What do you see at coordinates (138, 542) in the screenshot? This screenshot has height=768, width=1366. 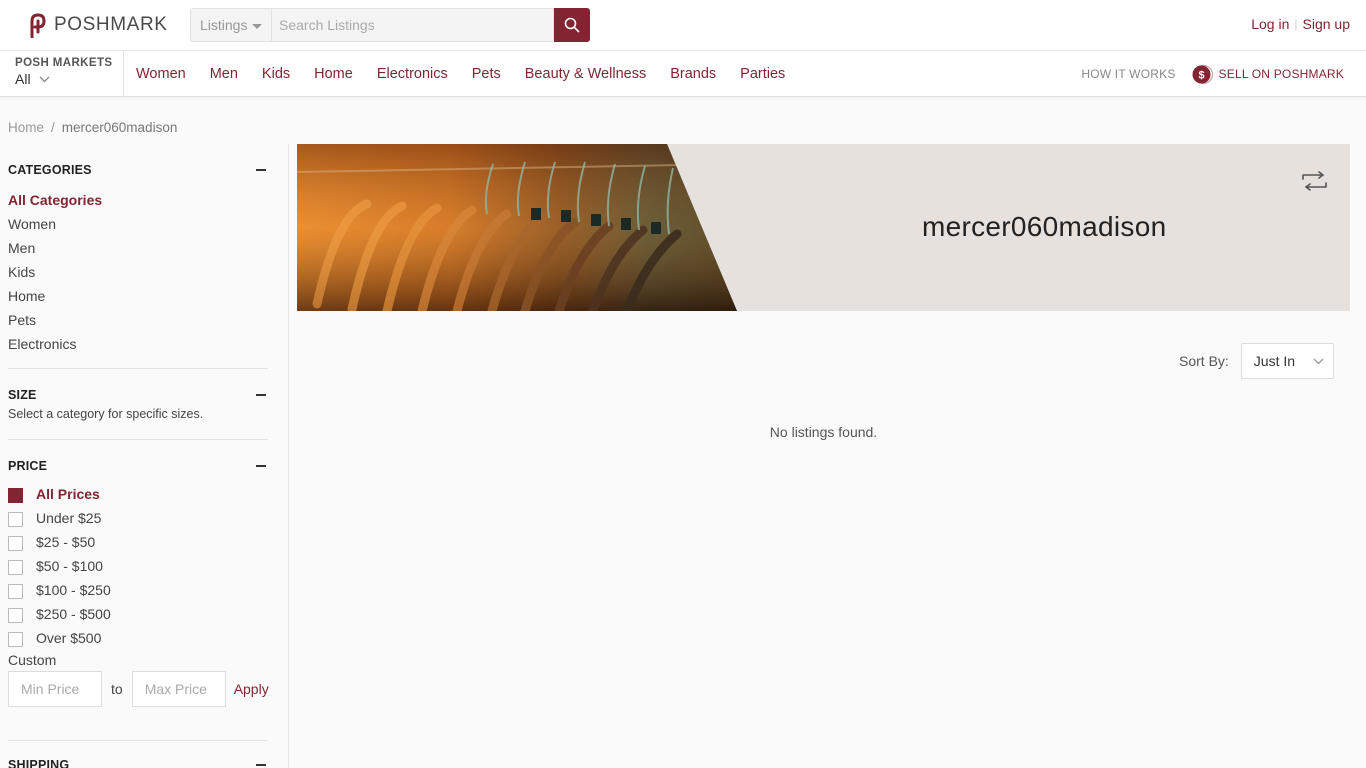 I see `price-option-25-50: $25 - $50` at bounding box center [138, 542].